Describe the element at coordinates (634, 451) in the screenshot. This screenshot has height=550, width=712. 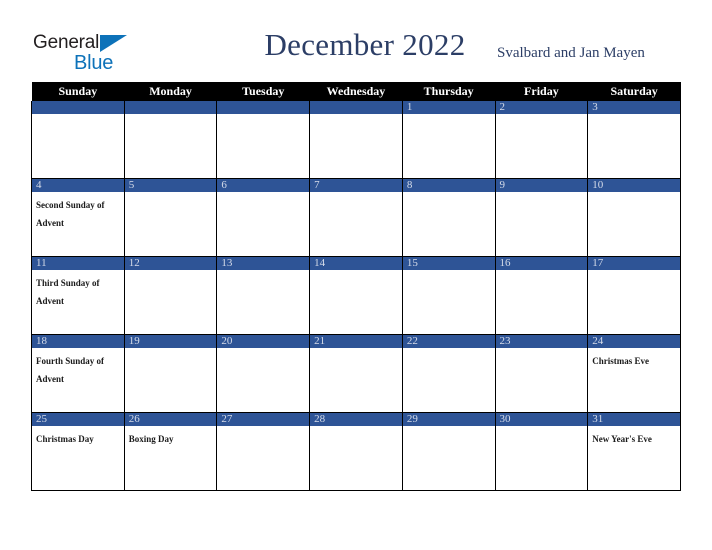
I see `calendar-day-cell: 31 New Year's Eve` at that location.